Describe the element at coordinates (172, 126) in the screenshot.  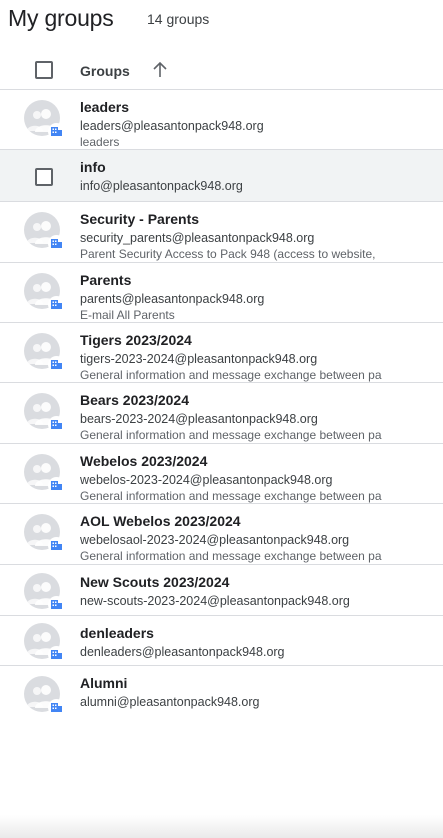
I see `group-email: leaders@pleasantonpack948.org` at that location.